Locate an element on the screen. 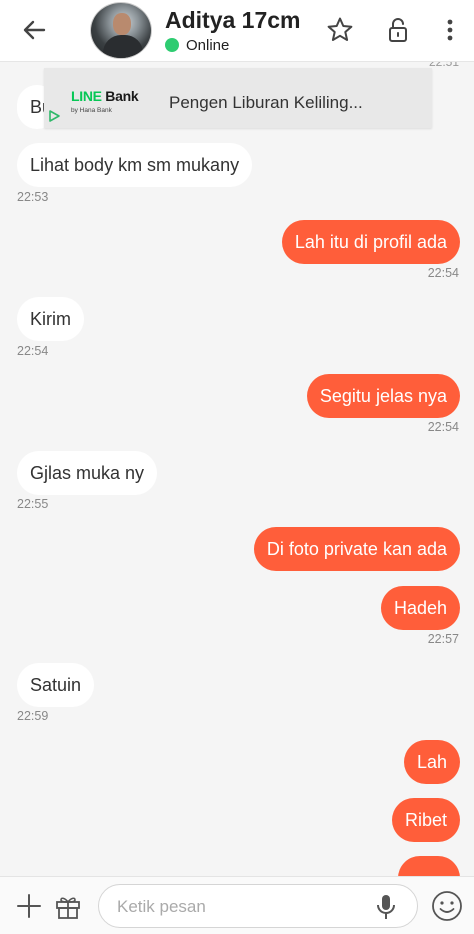  message-bubble-incoming: Kirim is located at coordinates (50, 319).